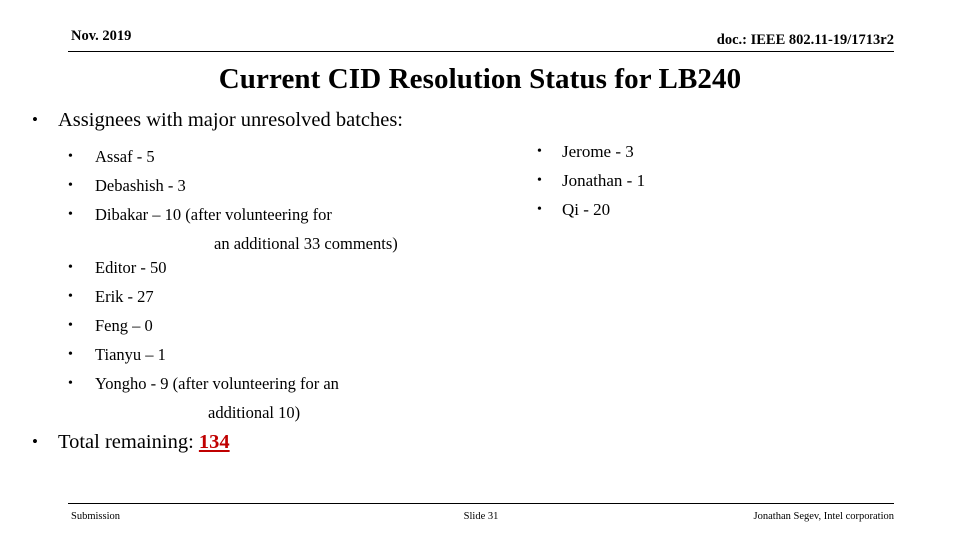  Describe the element at coordinates (131, 267) in the screenshot. I see `assignee-label: Editor - 50` at that location.